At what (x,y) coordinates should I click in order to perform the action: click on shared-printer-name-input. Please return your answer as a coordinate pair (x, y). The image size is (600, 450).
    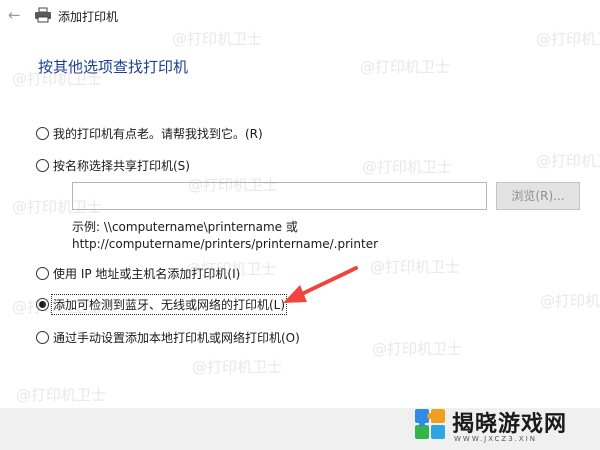
    Looking at the image, I should click on (279, 196).